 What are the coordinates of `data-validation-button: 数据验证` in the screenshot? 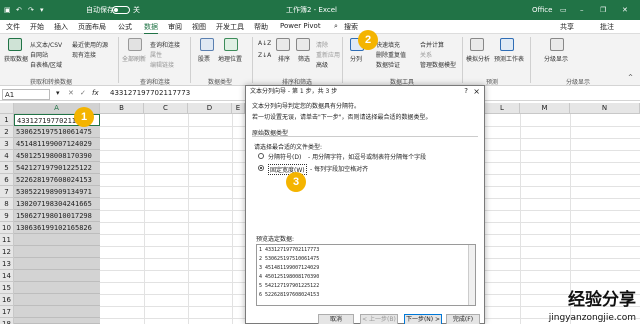 It's located at (388, 64).